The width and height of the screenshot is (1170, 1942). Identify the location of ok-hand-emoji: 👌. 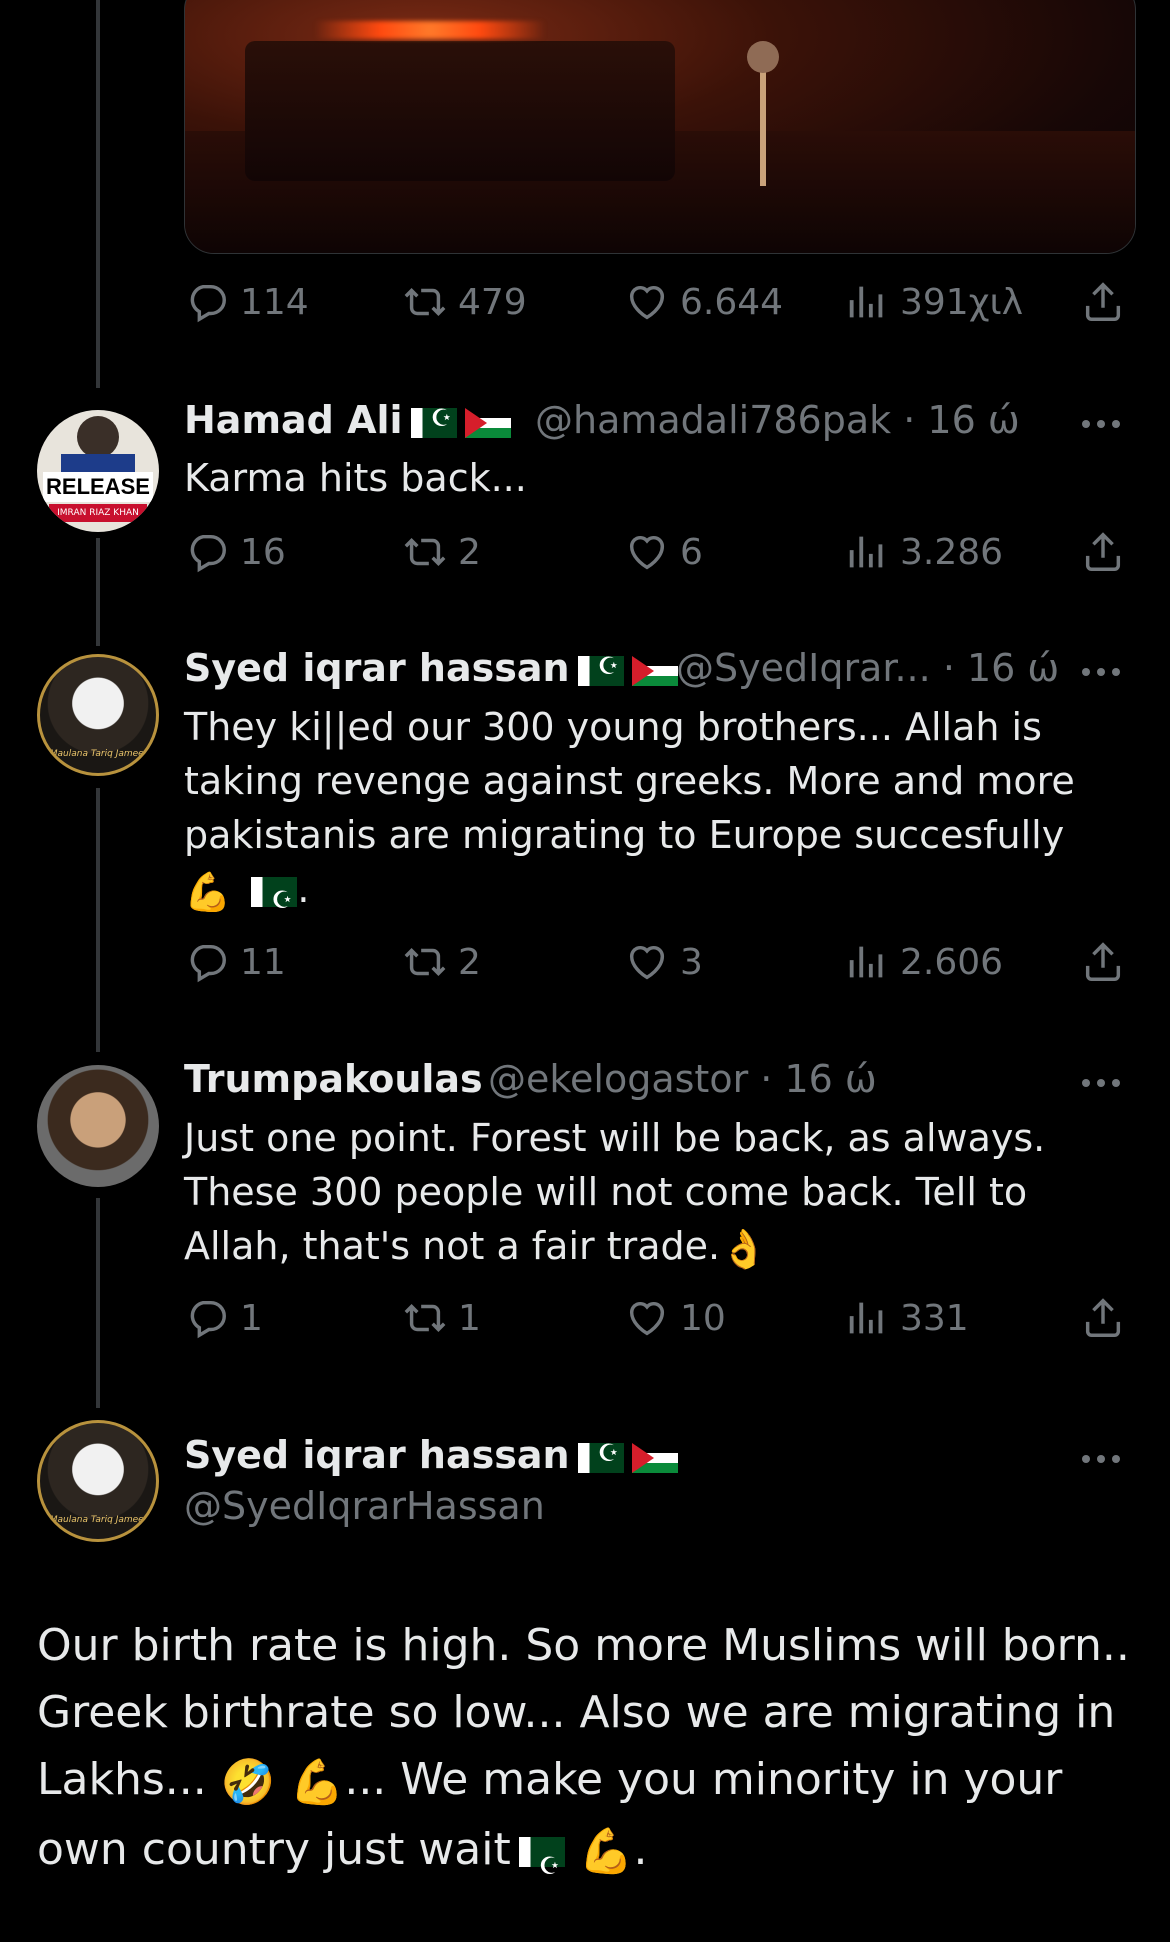
(744, 1248).